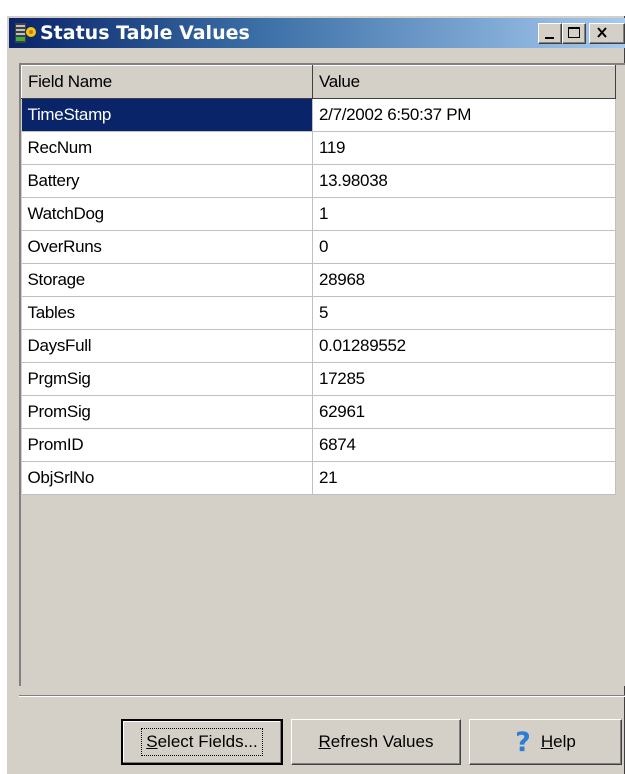 The height and width of the screenshot is (774, 625). I want to click on table-row: OverRuns 0, so click(318, 247).